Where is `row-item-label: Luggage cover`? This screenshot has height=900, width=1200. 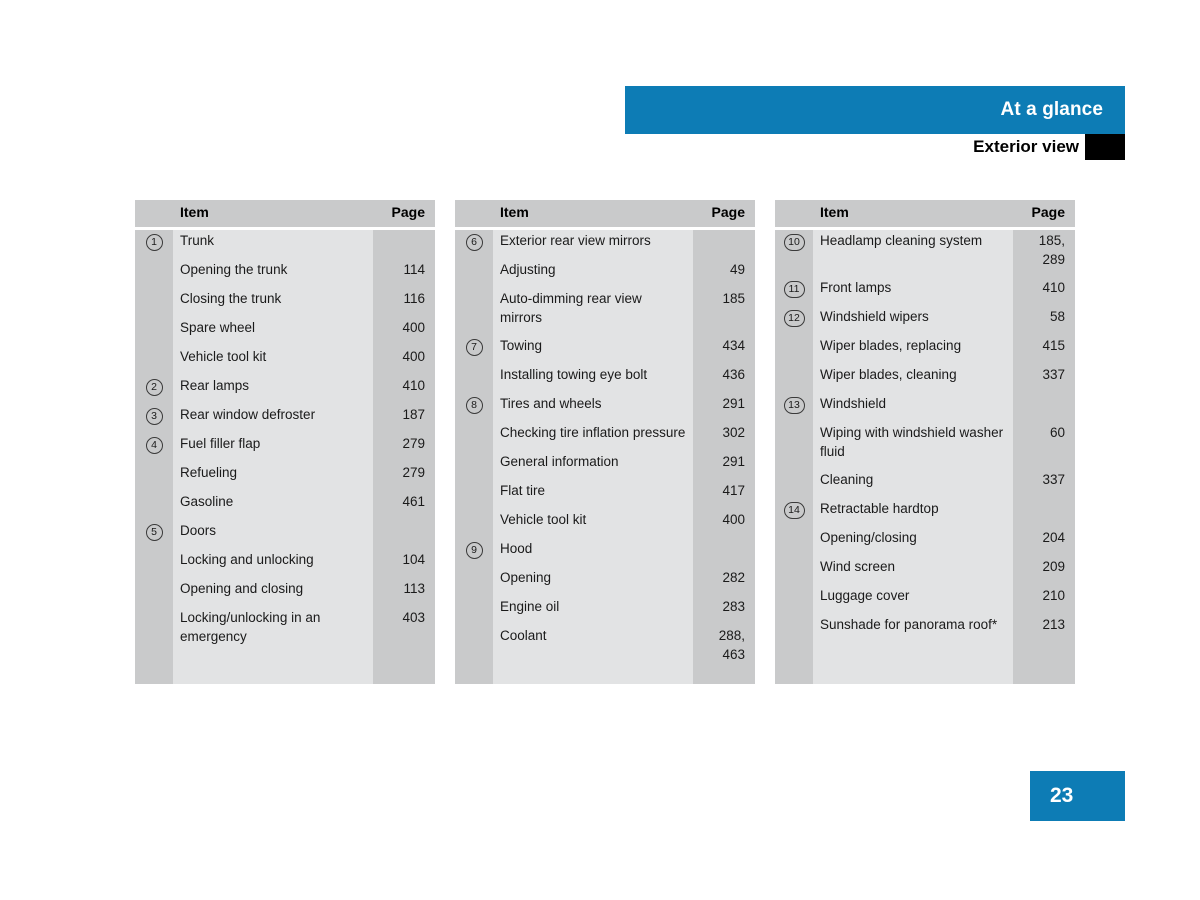
row-item-label: Luggage cover is located at coordinates (865, 595).